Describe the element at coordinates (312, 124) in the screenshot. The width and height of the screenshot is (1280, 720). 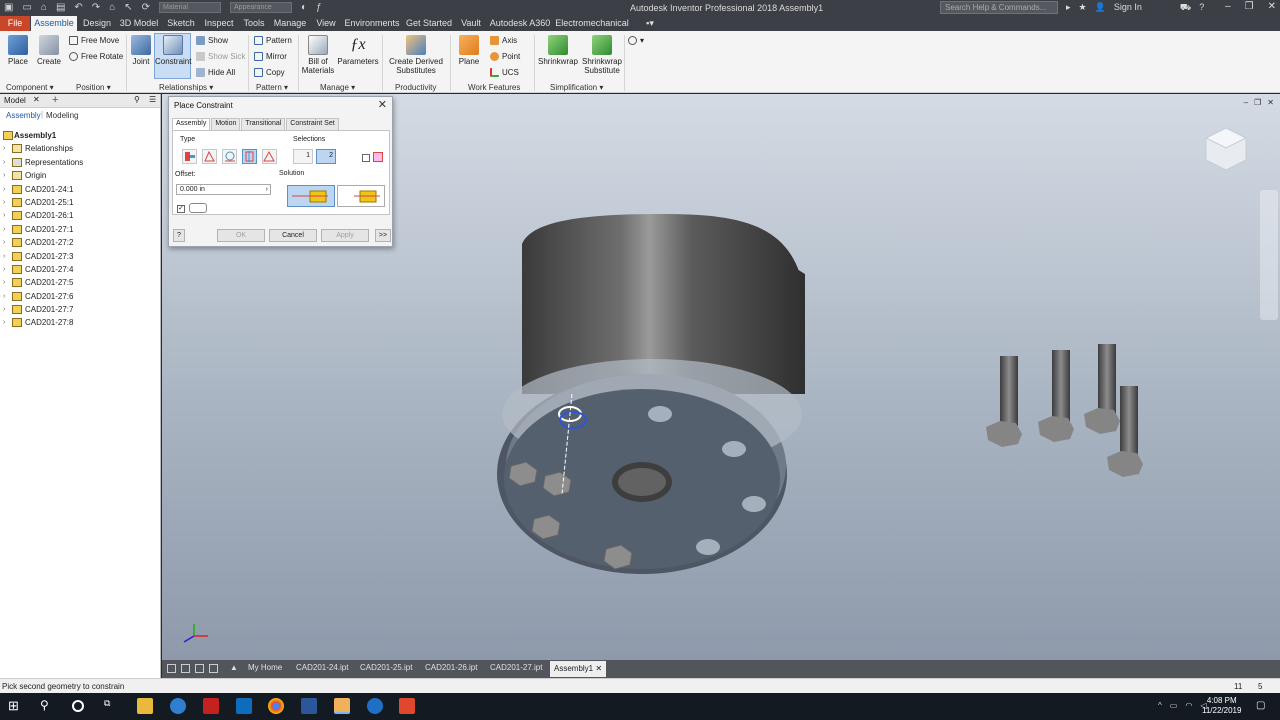
I see `tab-constraint-set: Constraint Set` at that location.